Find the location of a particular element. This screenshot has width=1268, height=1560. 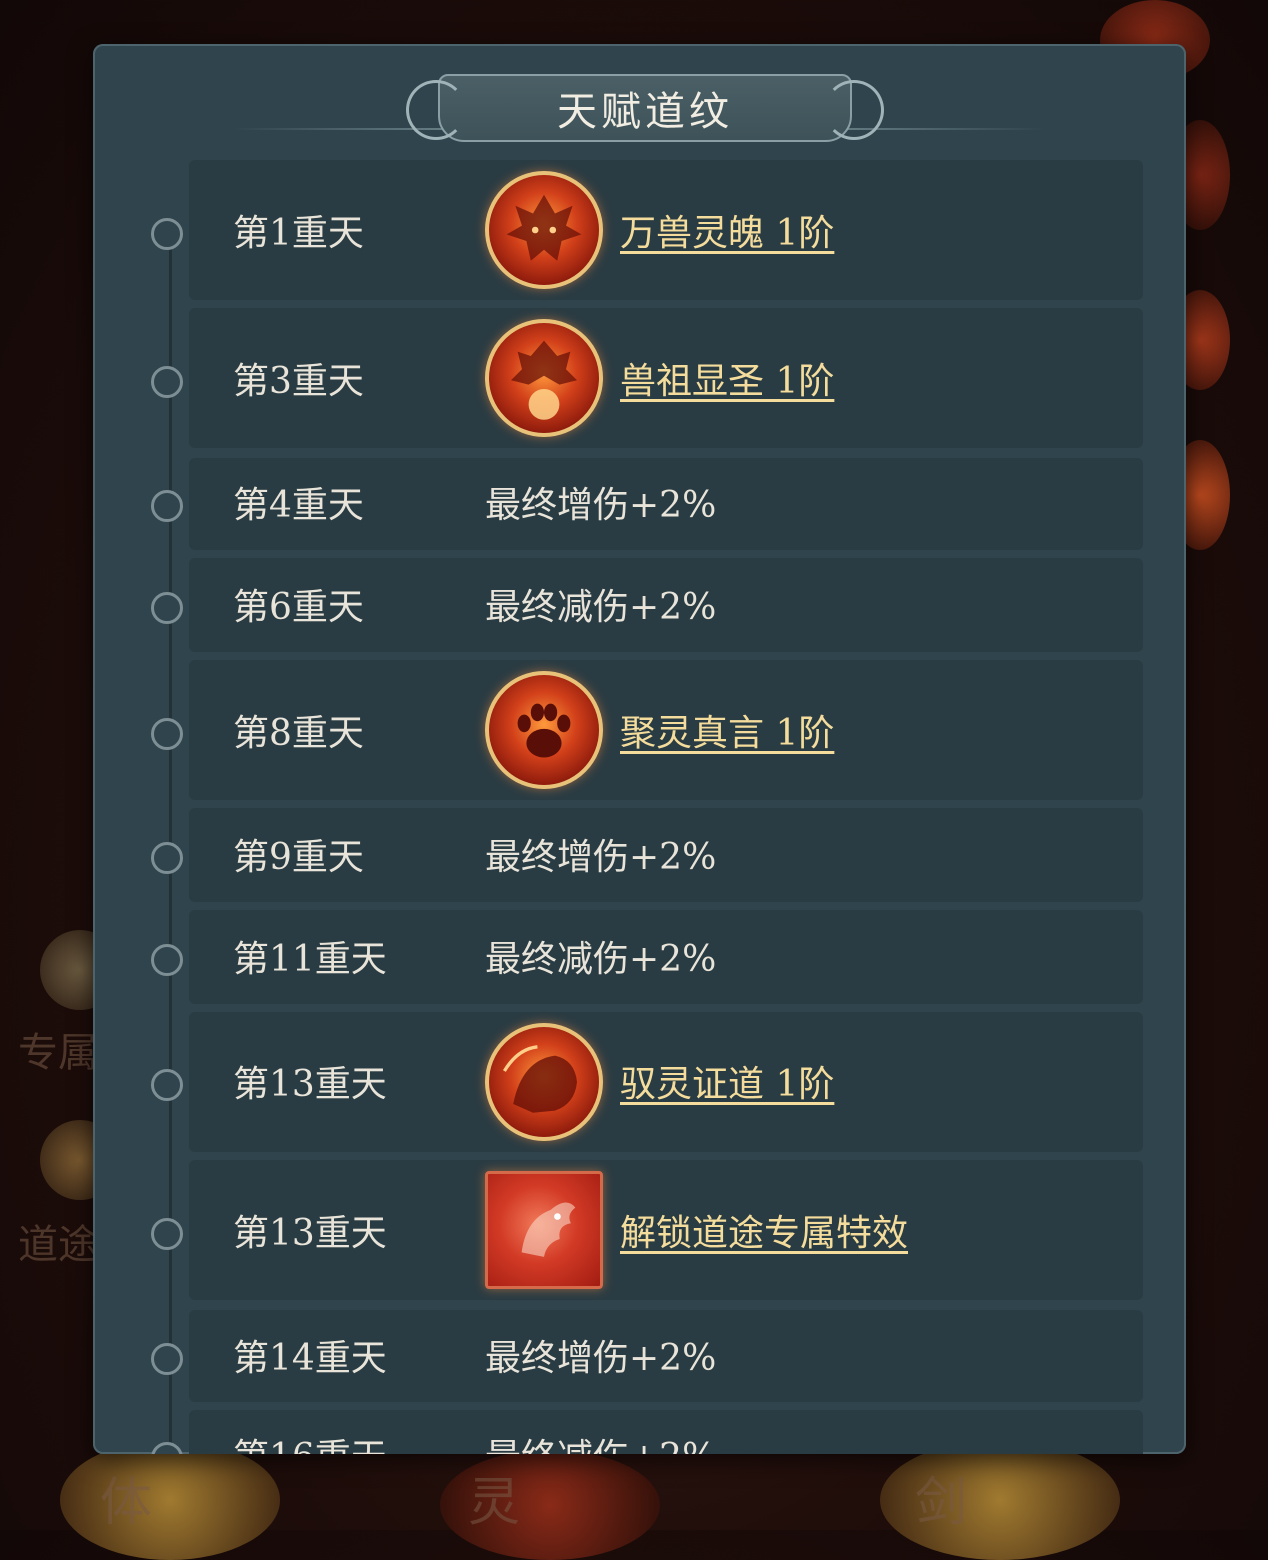

tier-label: 第14重天 is located at coordinates (310, 1358).